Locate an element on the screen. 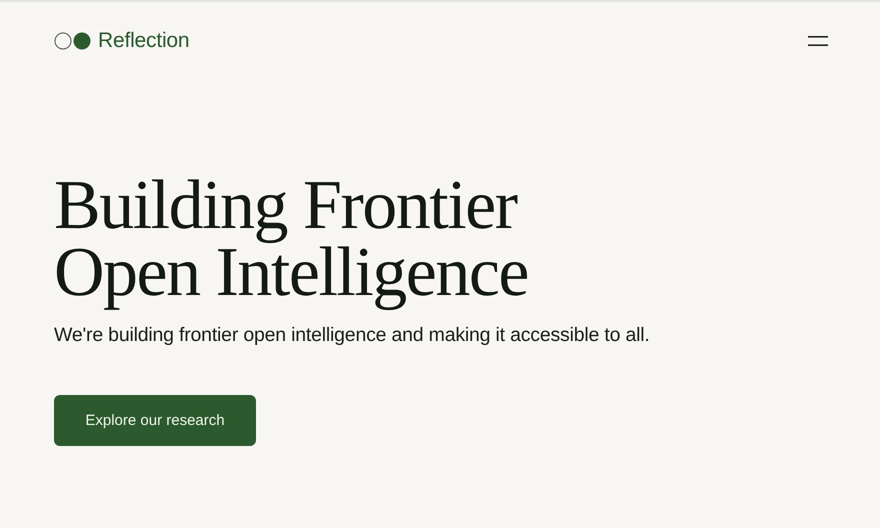 This screenshot has width=880, height=528. explore-research-button: Explore our research is located at coordinates (155, 420).